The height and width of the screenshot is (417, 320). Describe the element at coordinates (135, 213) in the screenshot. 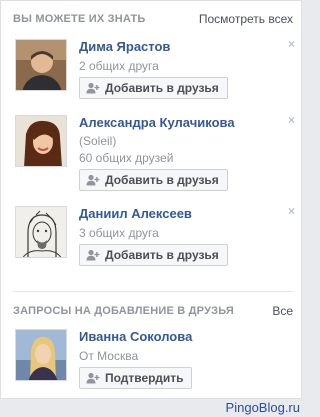

I see `person-name: Даниил Алексеев` at that location.